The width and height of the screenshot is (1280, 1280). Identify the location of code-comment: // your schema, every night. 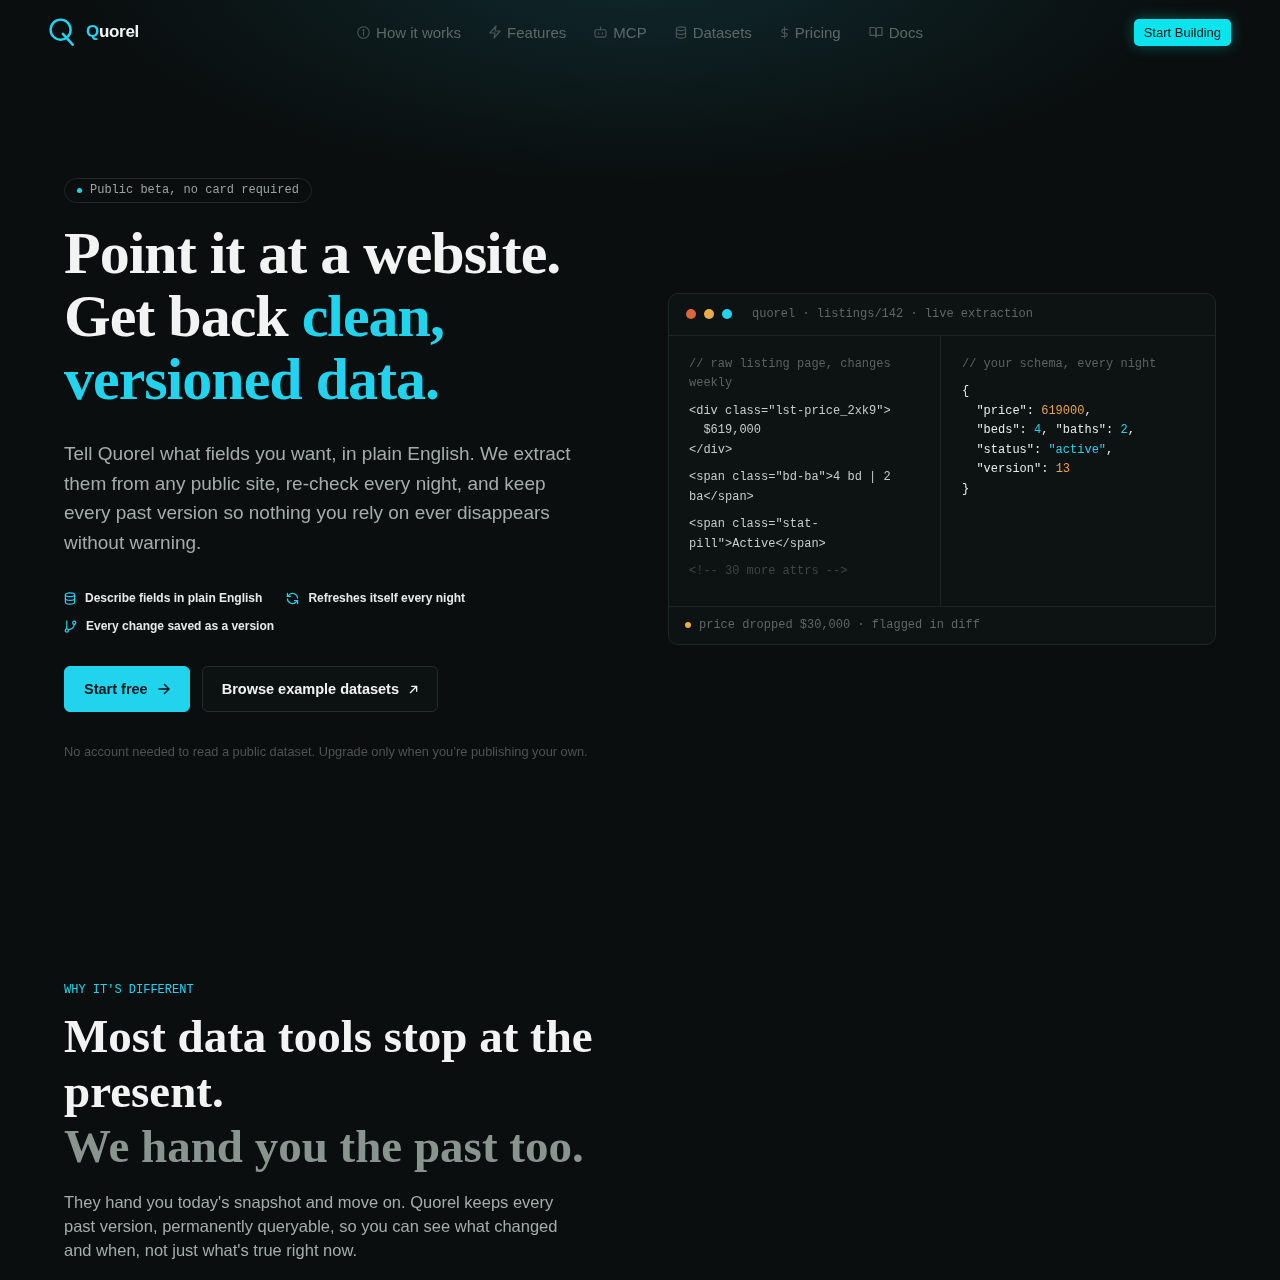
(1059, 364).